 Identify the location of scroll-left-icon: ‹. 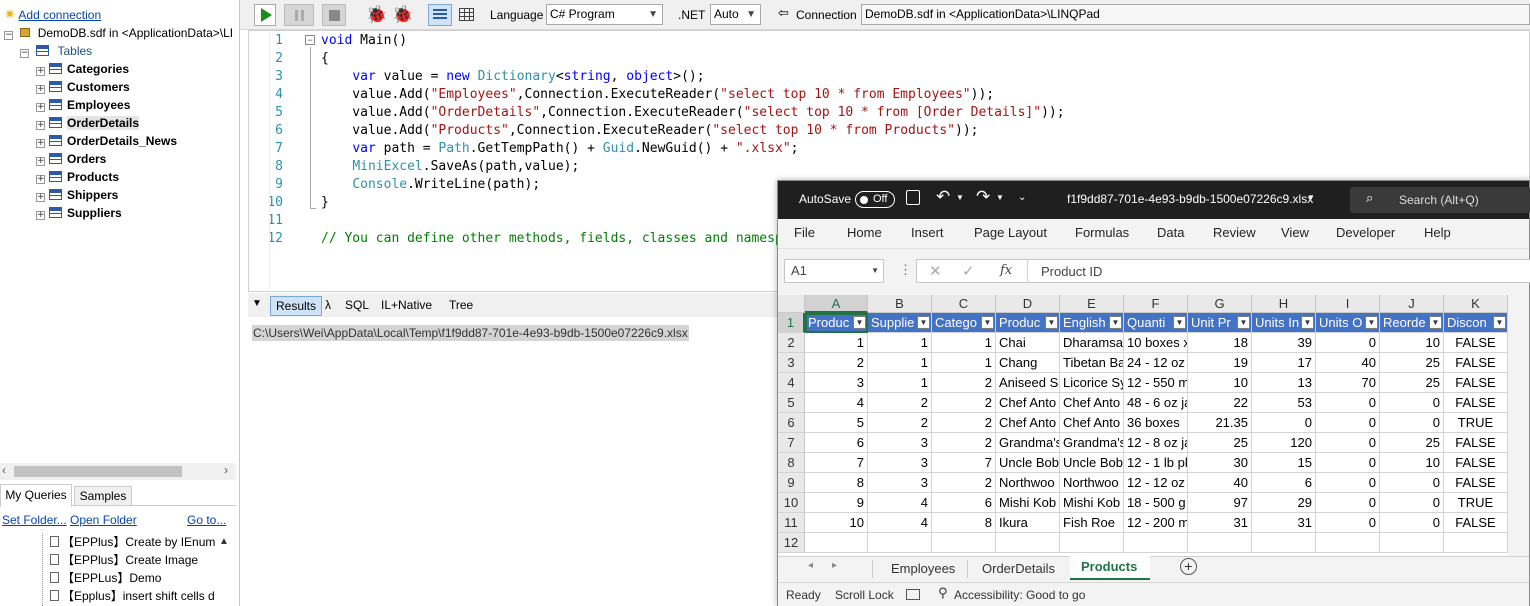
(4, 470).